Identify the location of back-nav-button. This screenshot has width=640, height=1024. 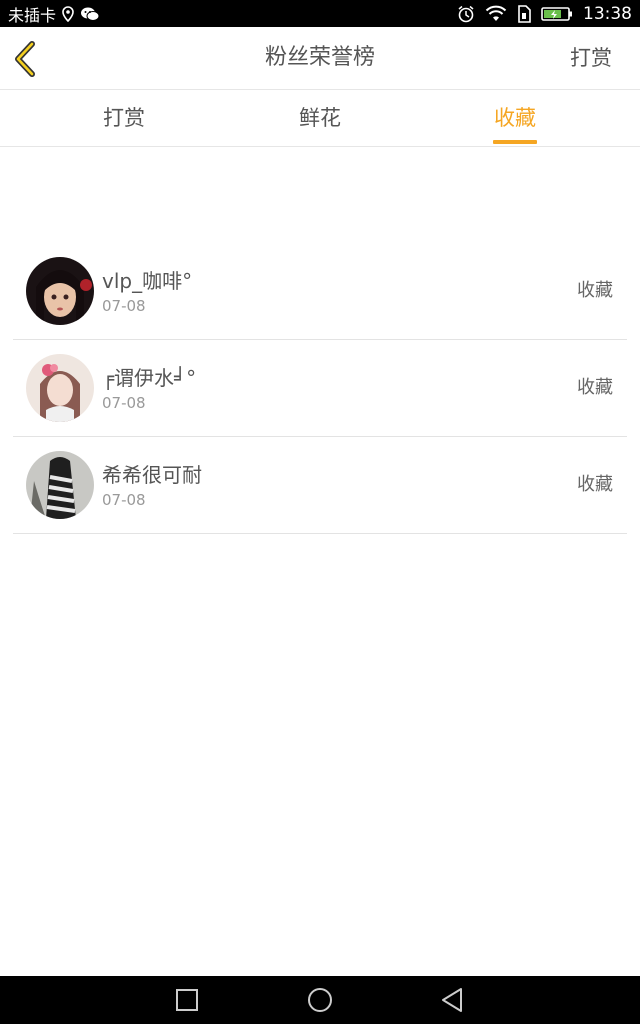
(452, 1000).